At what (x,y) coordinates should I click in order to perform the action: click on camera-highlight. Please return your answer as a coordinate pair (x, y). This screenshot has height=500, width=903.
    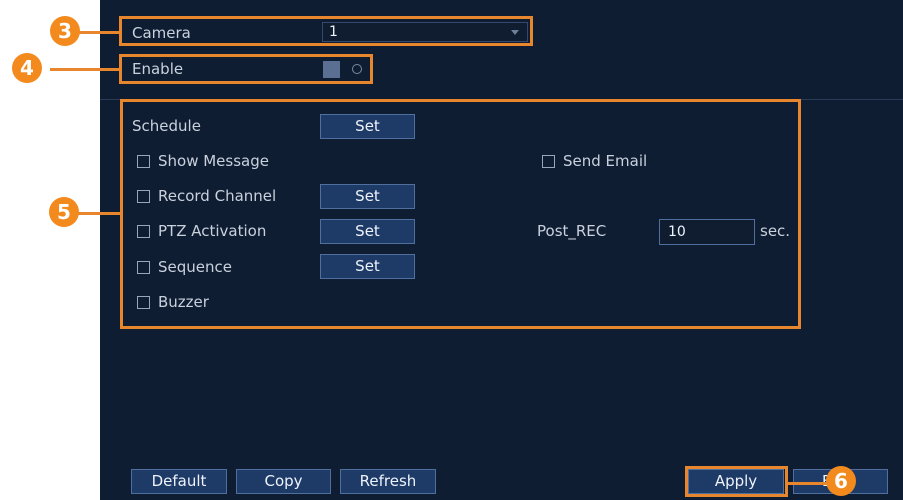
    Looking at the image, I should click on (326, 31).